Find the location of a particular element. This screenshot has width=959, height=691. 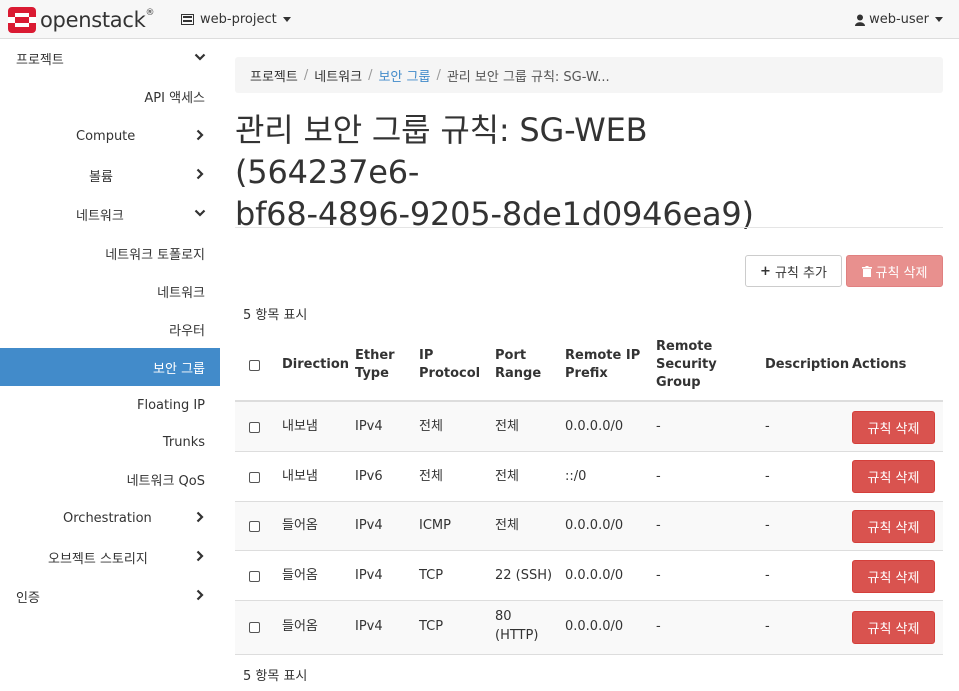

sidebar-item-label: 볼륨 is located at coordinates (101, 177).